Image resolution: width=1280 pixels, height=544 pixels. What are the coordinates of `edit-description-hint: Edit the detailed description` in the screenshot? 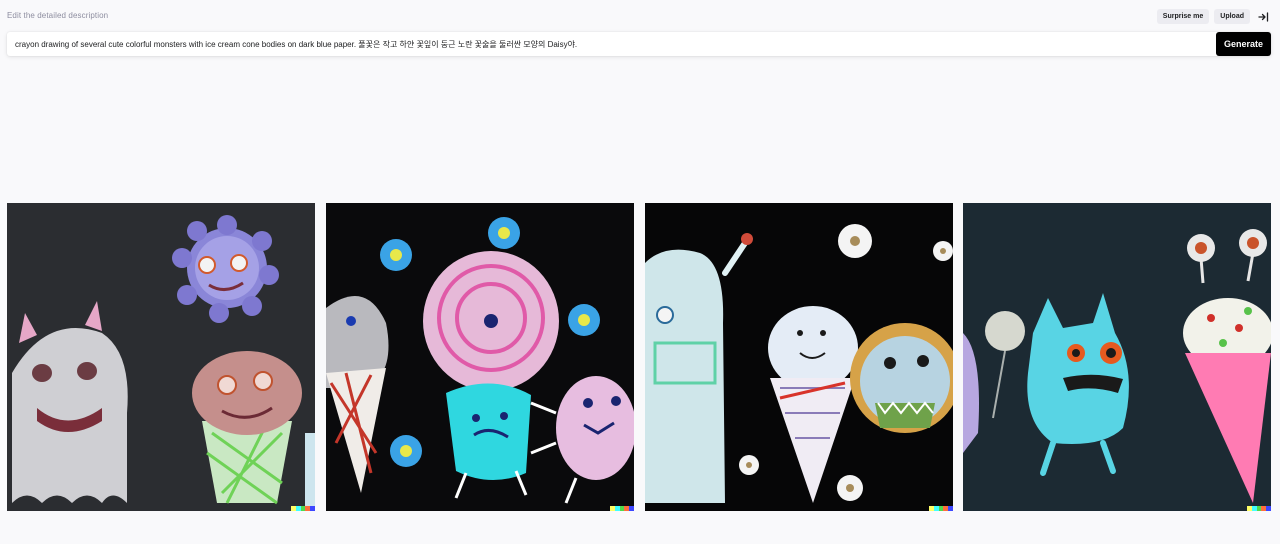 It's located at (58, 15).